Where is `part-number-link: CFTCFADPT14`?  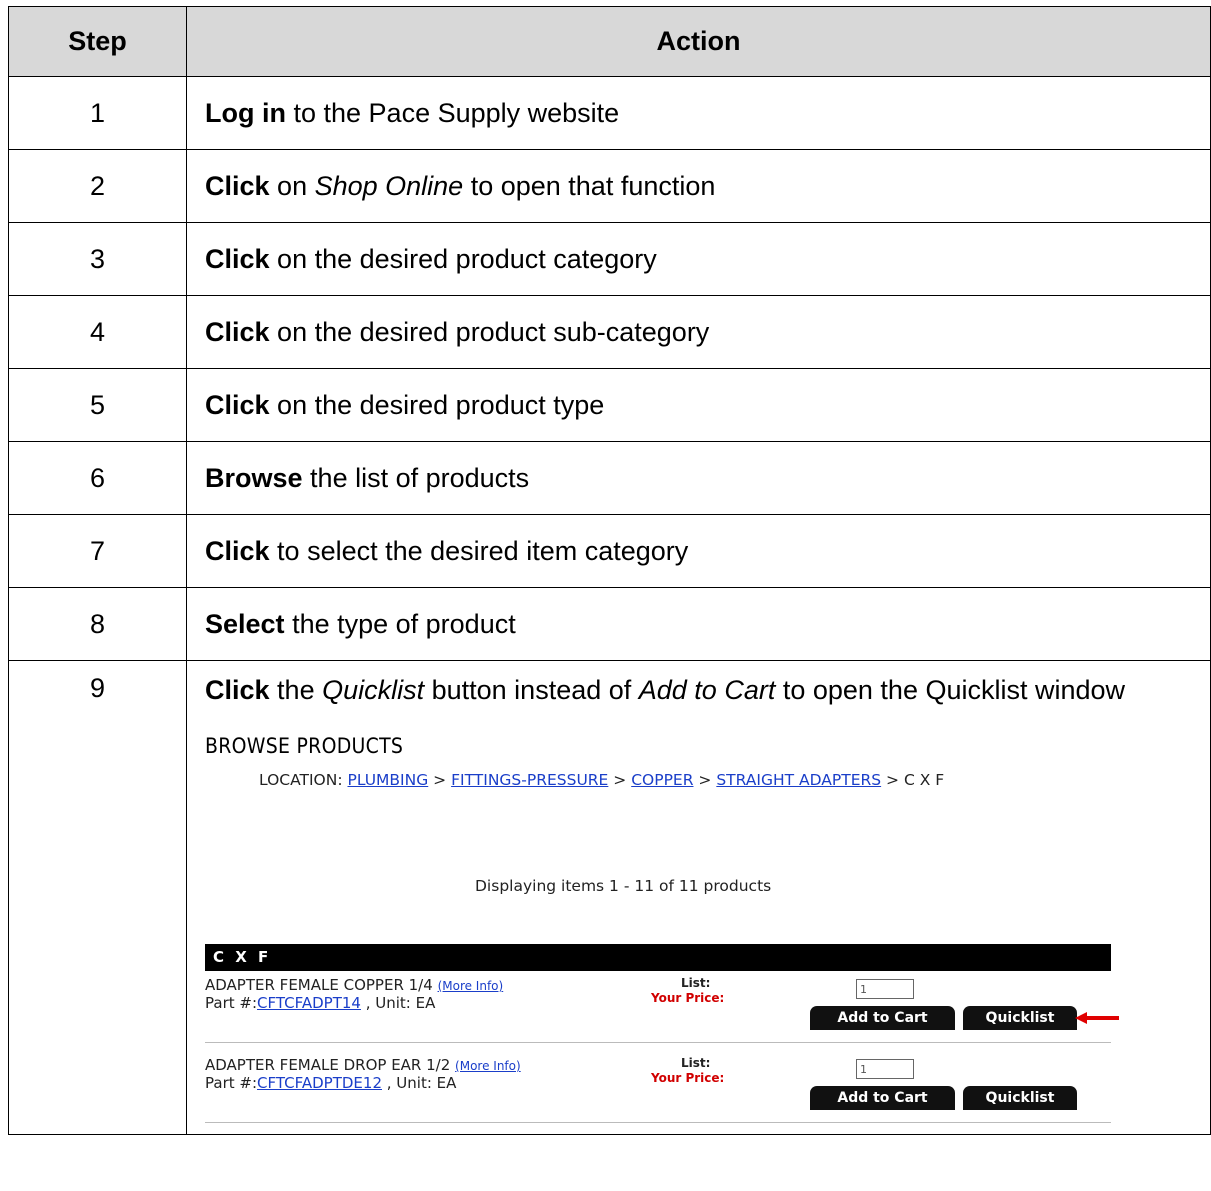
part-number-link: CFTCFADPT14 is located at coordinates (309, 1003).